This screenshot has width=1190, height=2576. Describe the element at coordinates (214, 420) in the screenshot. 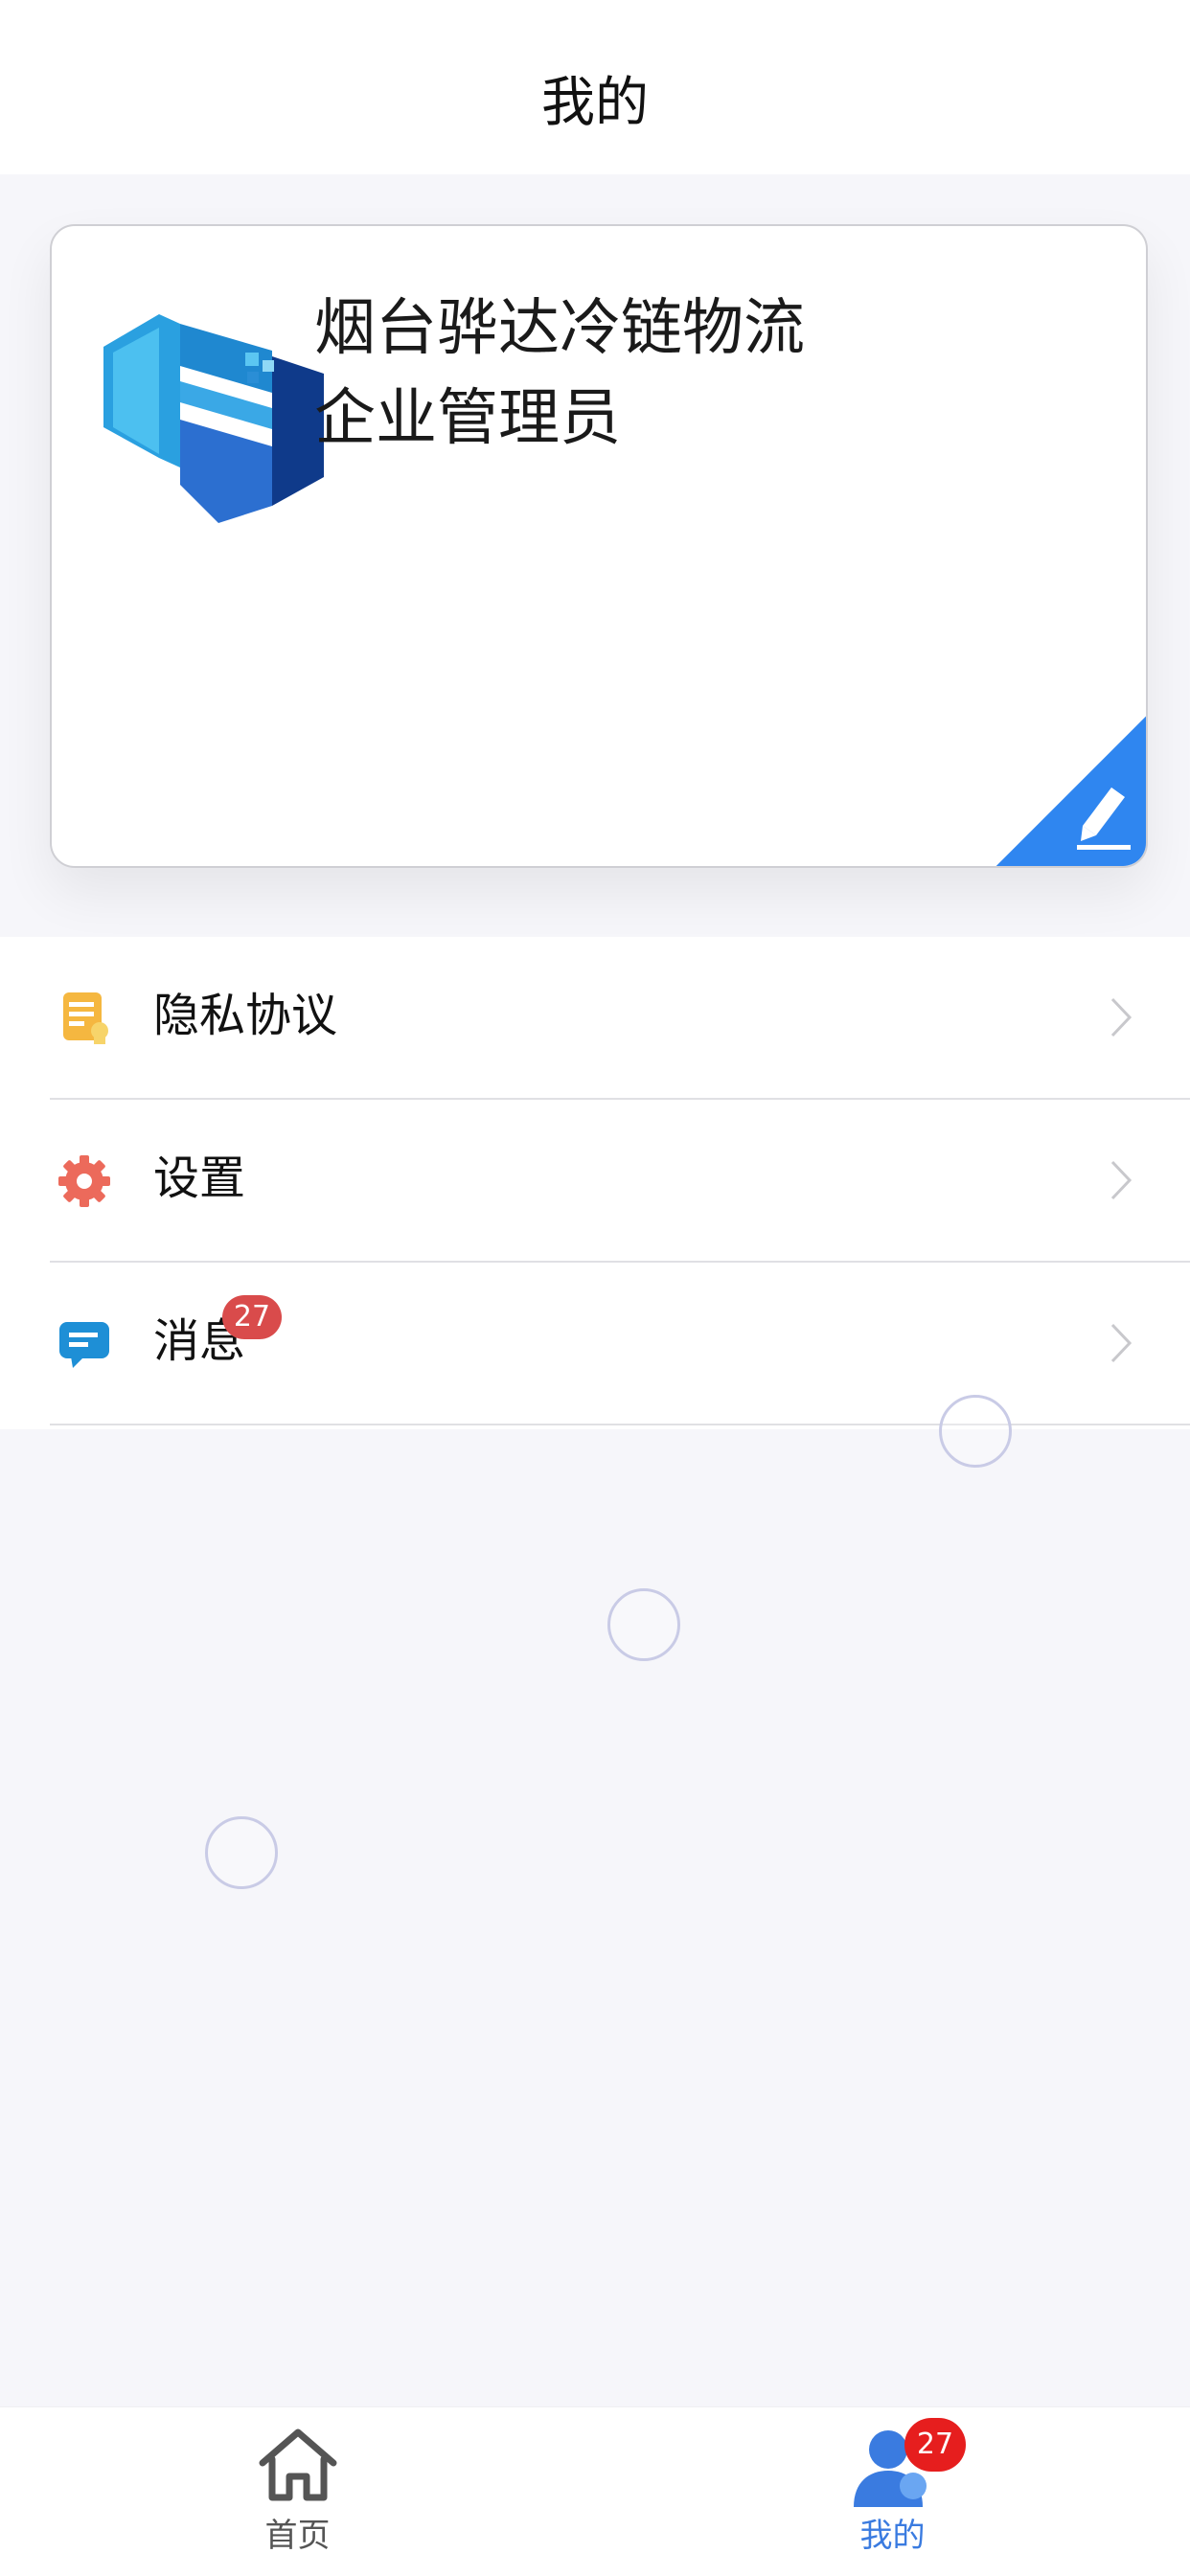

I see `company-logo` at that location.